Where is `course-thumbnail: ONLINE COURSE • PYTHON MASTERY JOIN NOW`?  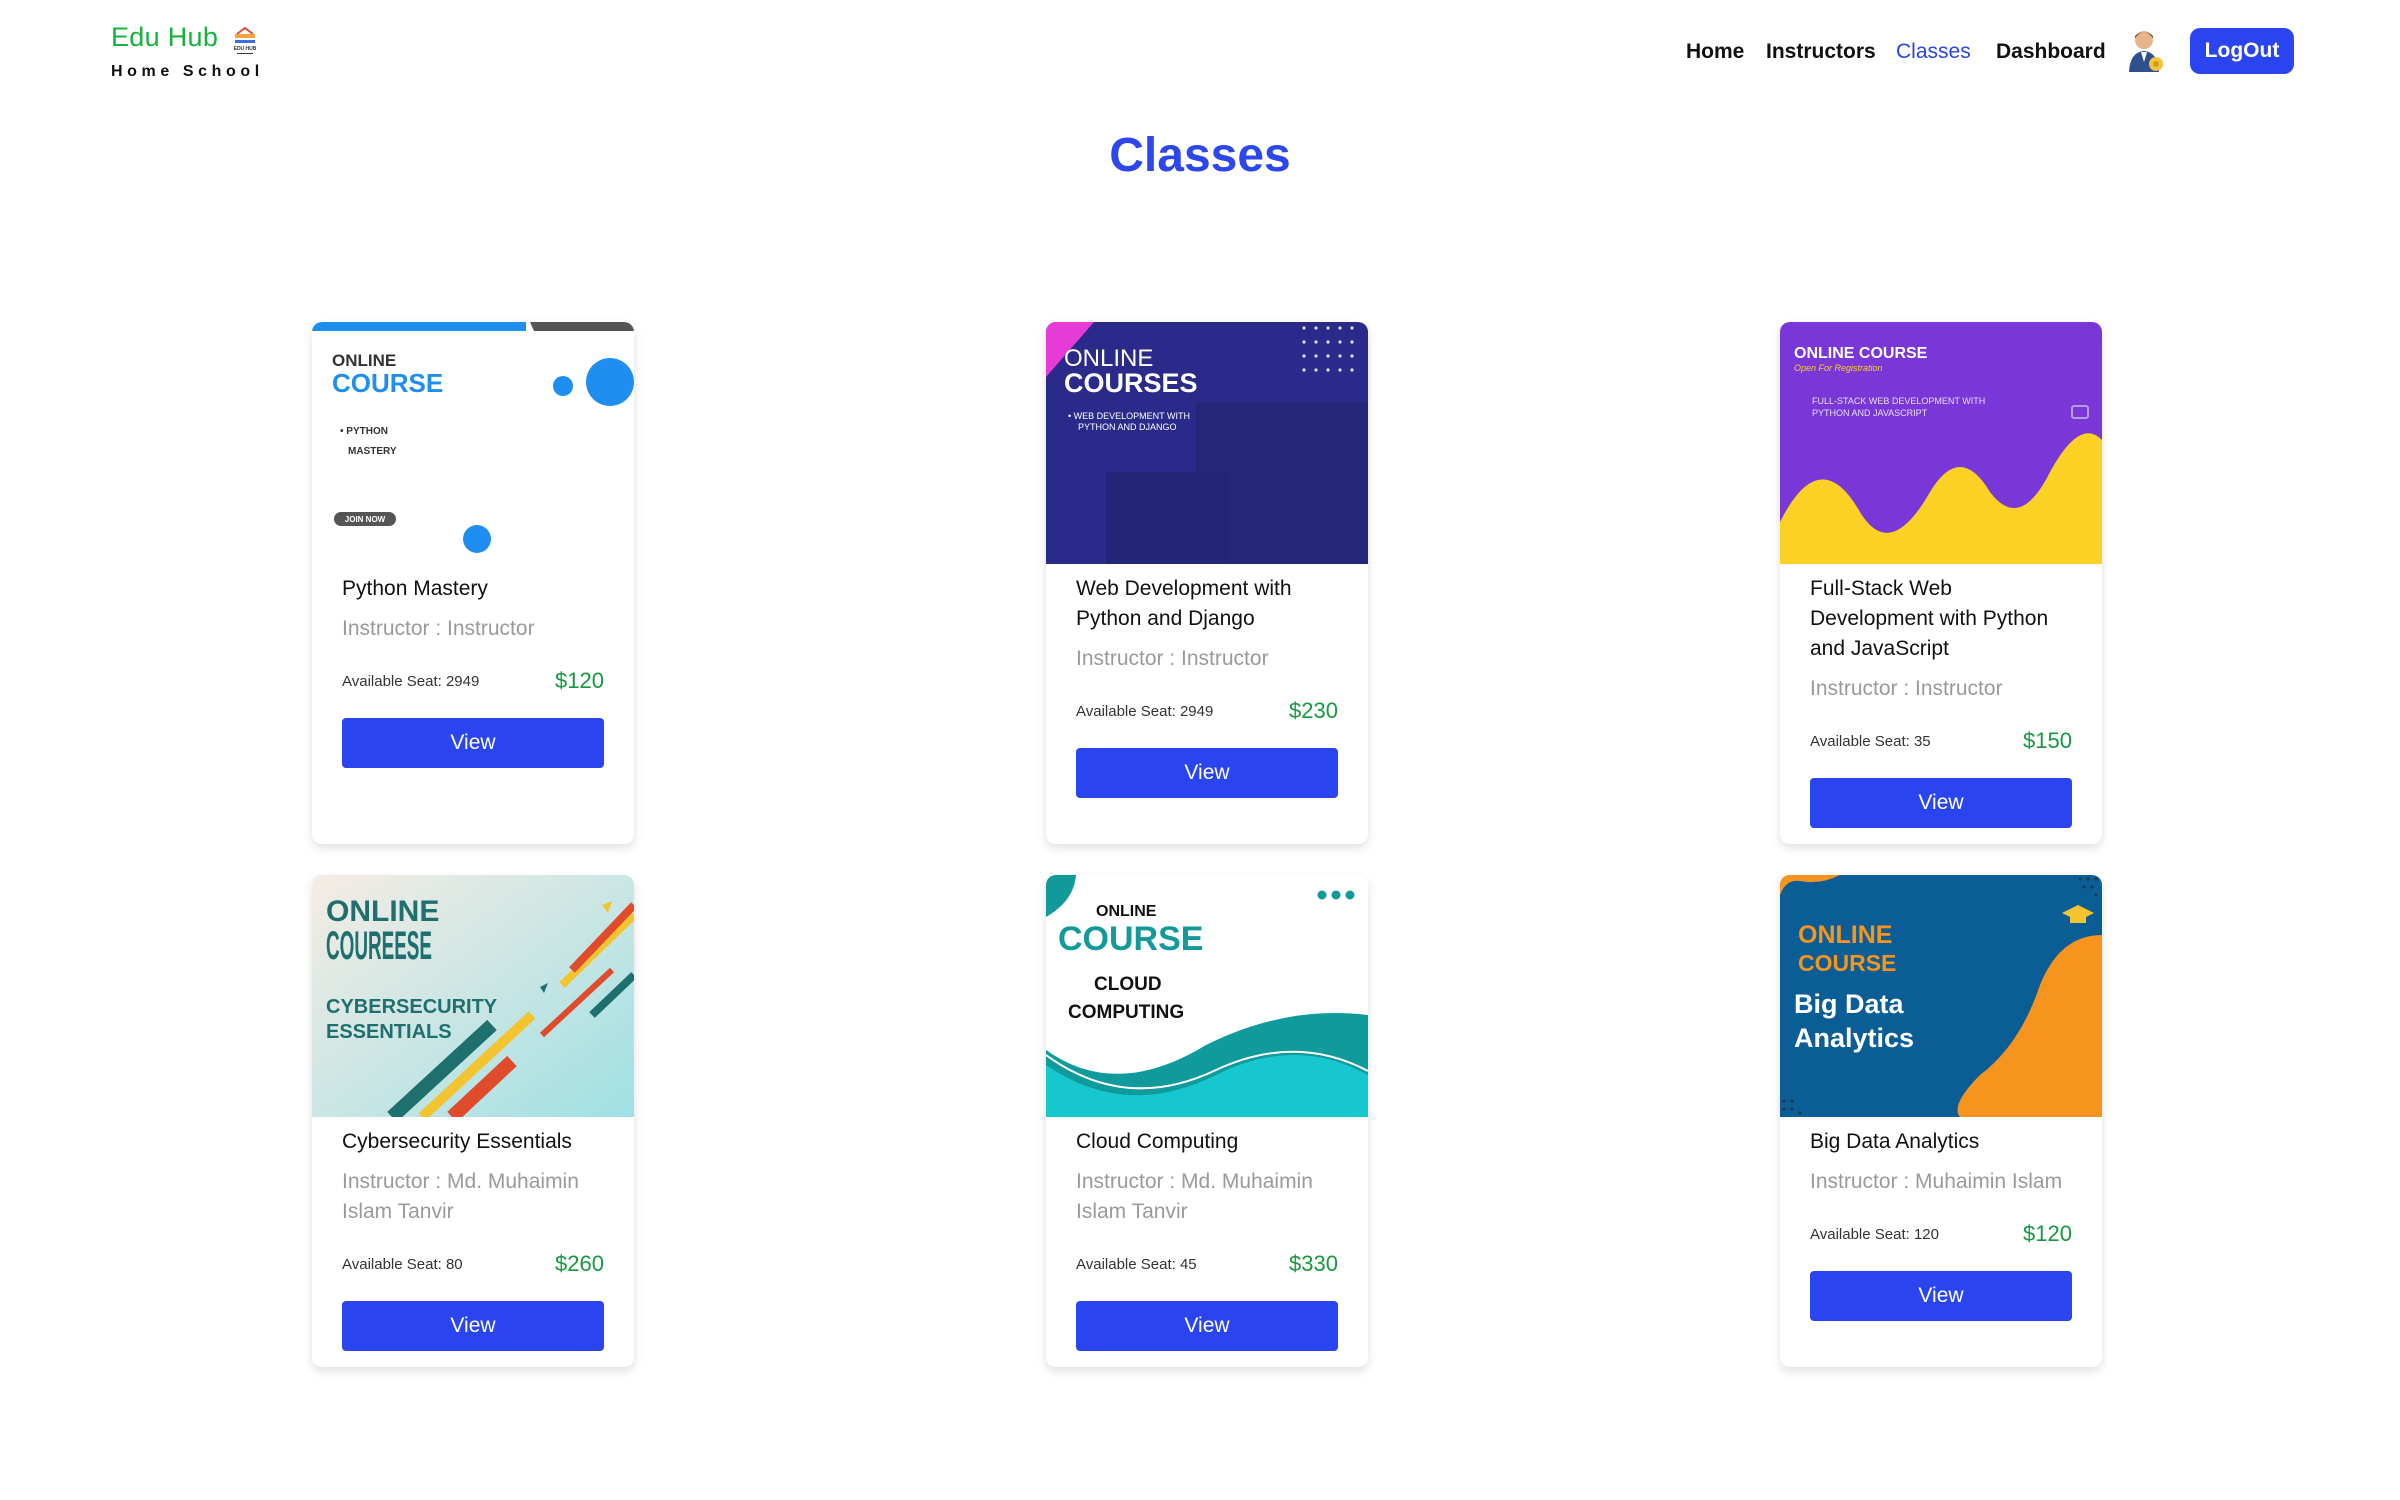 course-thumbnail: ONLINE COURSE • PYTHON MASTERY JOIN NOW is located at coordinates (473, 443).